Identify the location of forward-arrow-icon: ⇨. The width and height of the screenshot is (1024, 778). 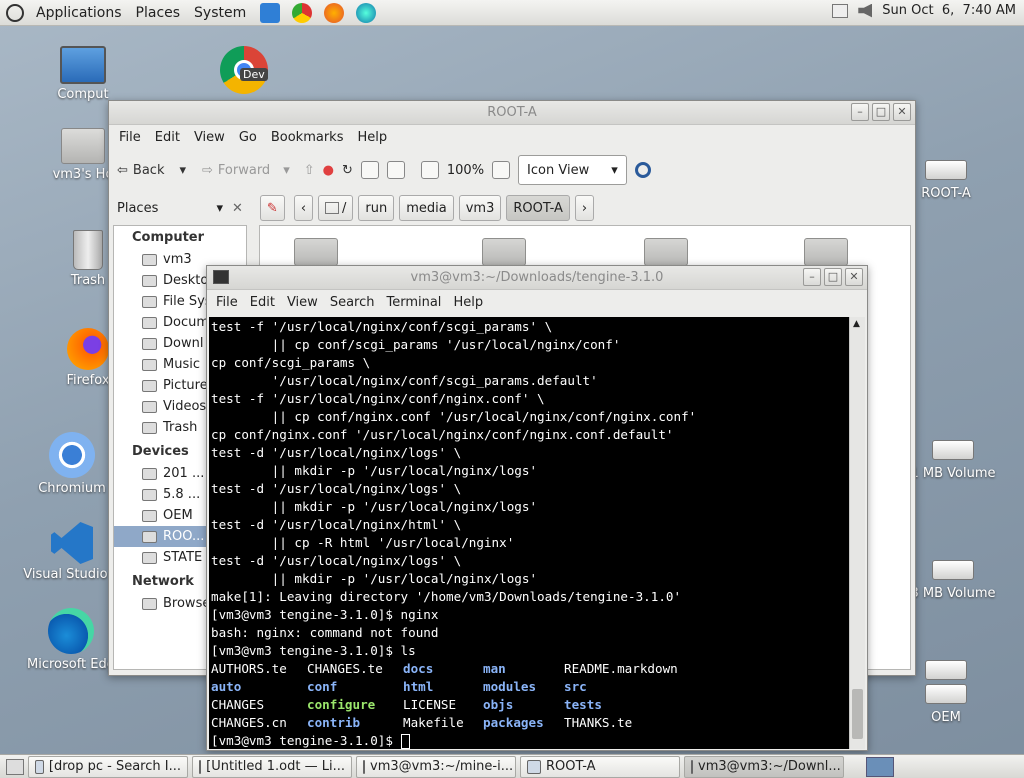
(207, 170).